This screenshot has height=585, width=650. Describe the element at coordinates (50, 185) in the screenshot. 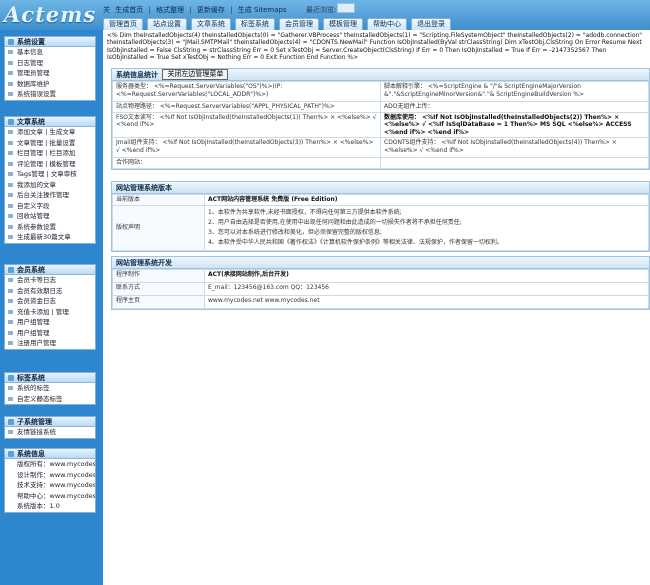

I see `sidebar-item: 我添加的文章` at that location.